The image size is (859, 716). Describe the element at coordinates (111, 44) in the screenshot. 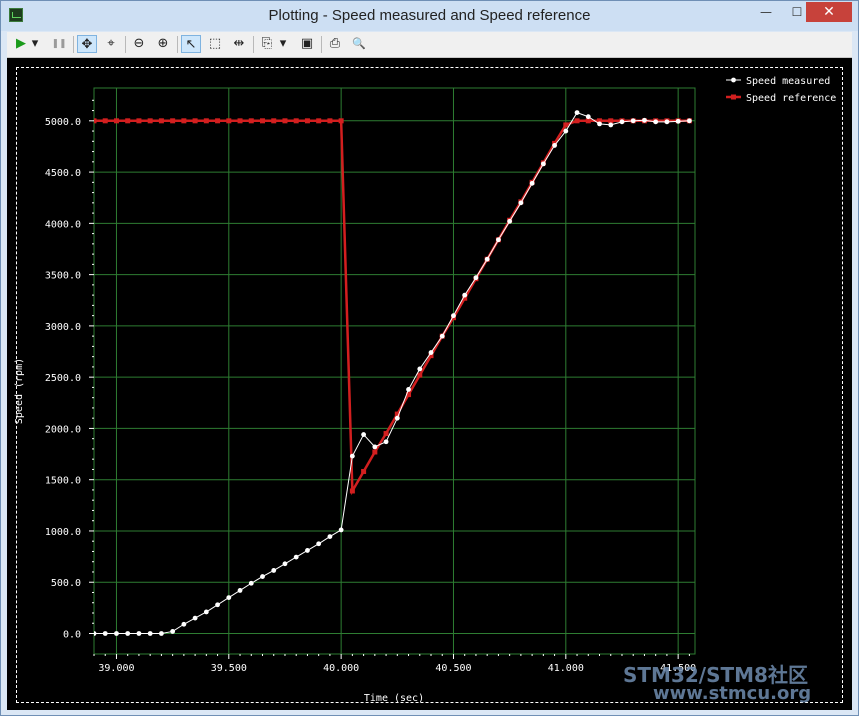

I see `zoom-fit-button: ⌖` at that location.